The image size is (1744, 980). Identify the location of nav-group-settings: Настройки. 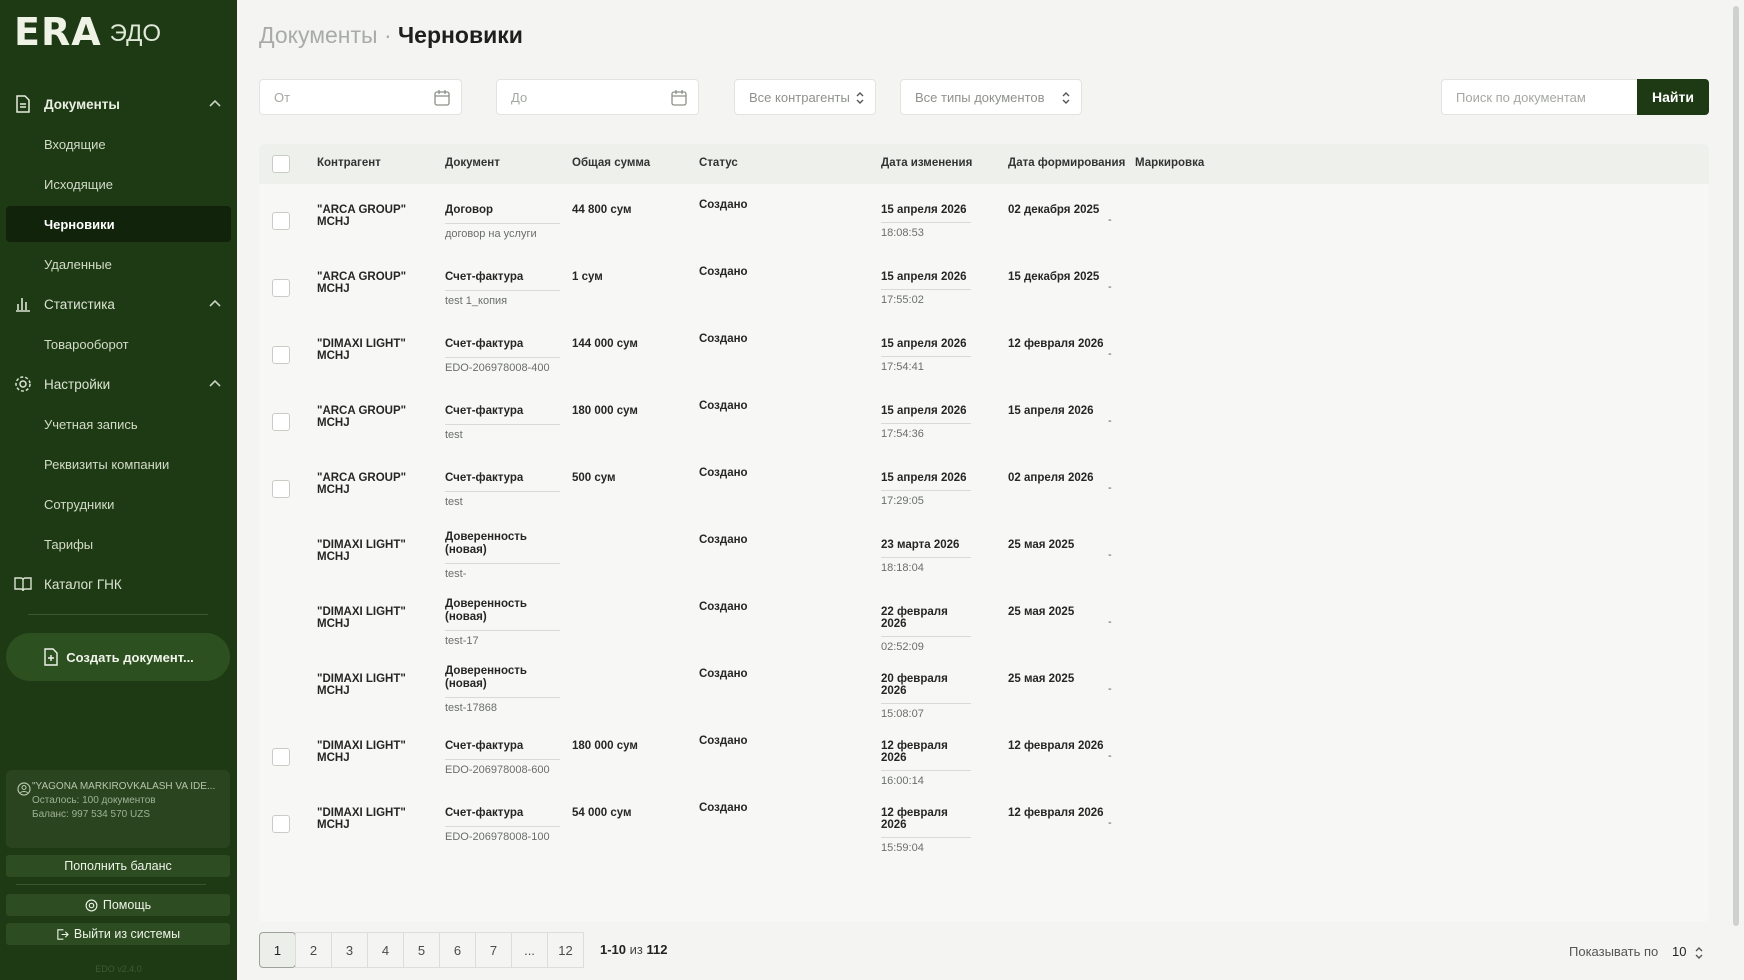
(118, 384).